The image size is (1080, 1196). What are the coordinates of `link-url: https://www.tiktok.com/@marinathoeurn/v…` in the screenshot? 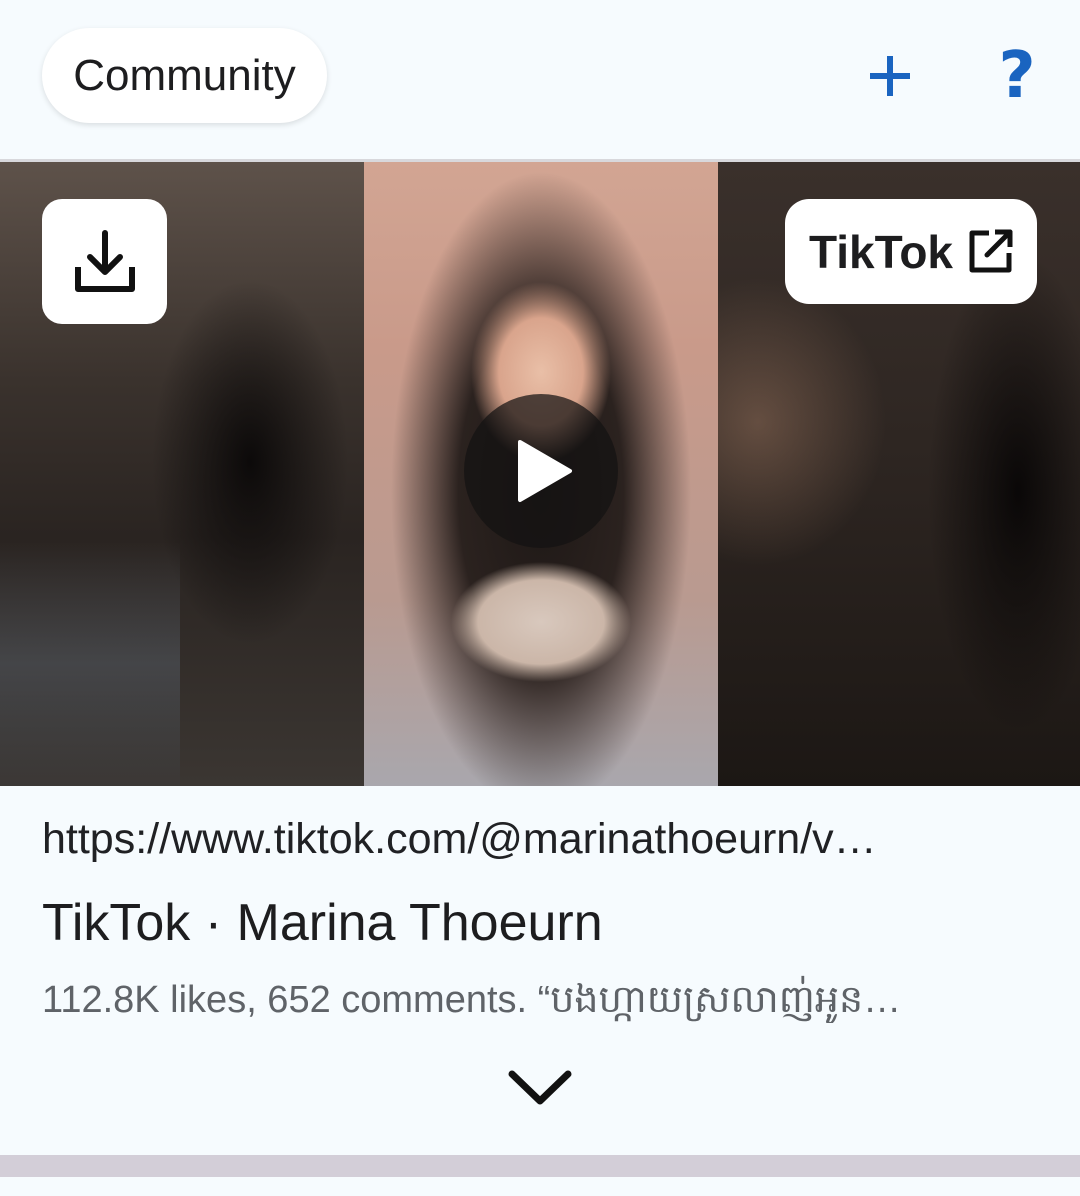 It's located at (537, 843).